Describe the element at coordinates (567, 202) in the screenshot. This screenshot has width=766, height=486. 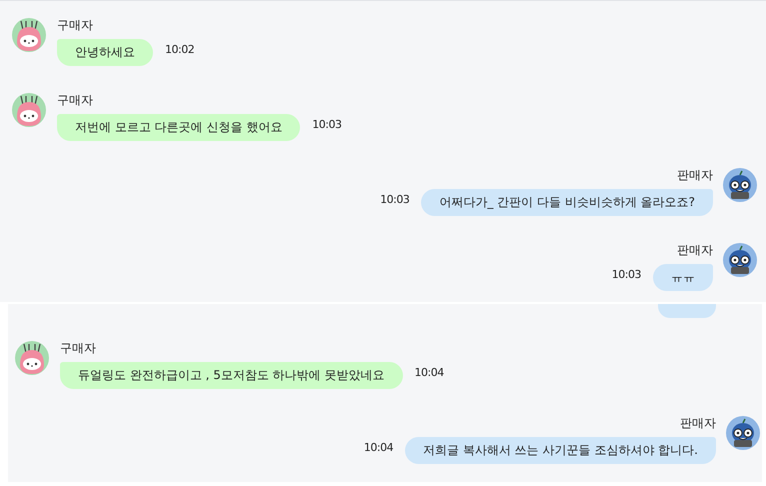
I see `message-bubble: 어쩌다가_ 간판이 다들 비슷비슷하게 올라오죠?` at that location.